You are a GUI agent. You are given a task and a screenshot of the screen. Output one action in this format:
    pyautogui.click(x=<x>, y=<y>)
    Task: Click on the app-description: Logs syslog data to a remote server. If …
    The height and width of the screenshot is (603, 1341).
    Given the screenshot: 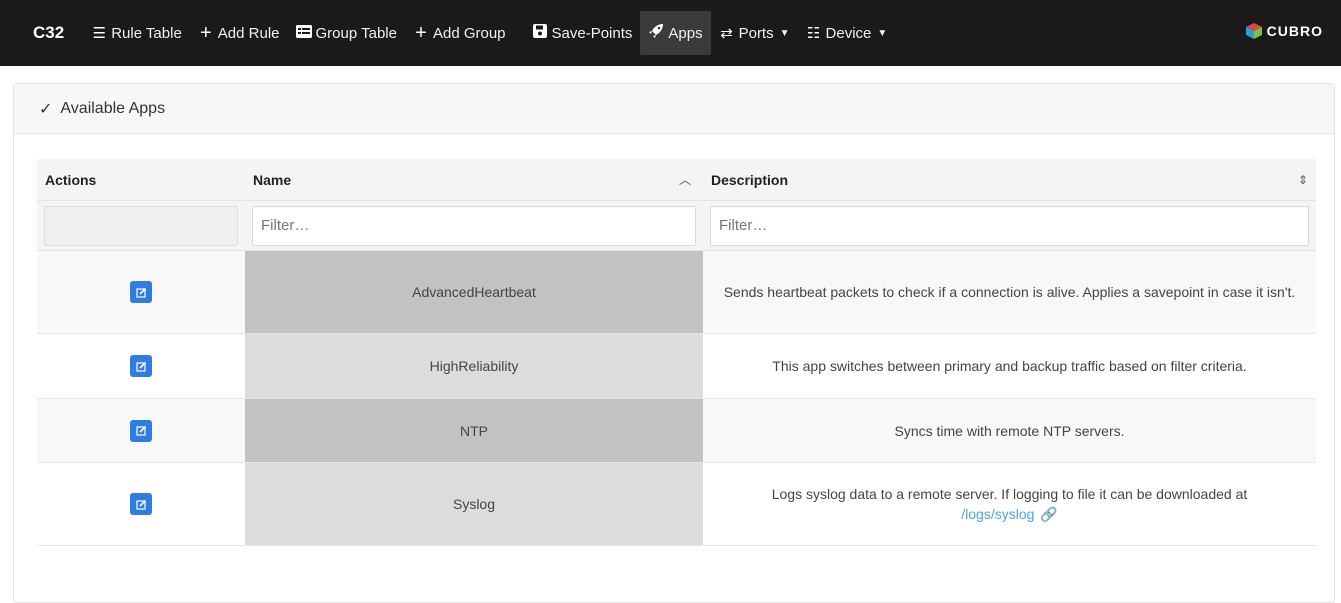 What is the action you would take?
    pyautogui.click(x=1009, y=494)
    